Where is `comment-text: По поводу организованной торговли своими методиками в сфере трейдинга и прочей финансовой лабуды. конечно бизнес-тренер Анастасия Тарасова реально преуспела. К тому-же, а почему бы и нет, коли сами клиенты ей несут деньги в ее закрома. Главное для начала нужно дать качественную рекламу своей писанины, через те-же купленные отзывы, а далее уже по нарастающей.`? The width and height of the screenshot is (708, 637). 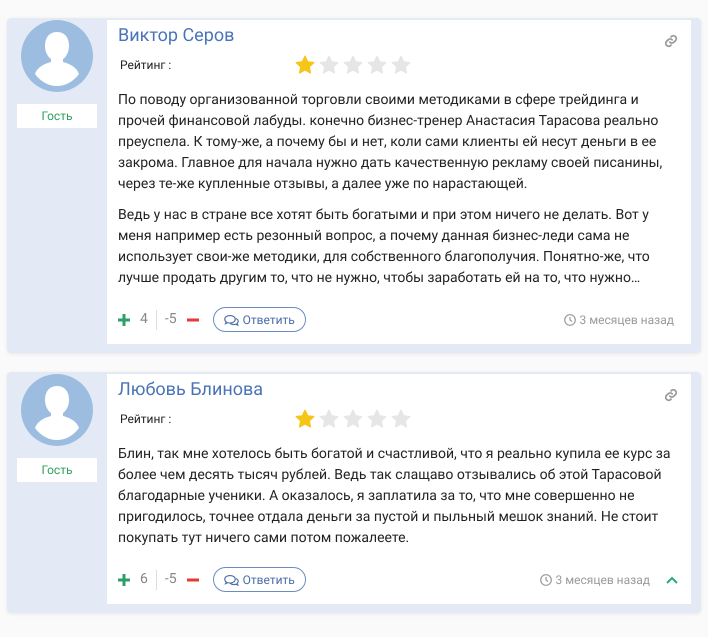
comment-text: По поводу организованной торговли своими методиками в сфере трейдинга и прочей финансовой лабуды. конечно бизнес-тренер Анастасия Тарасова реально преуспела. К тому-же, а почему бы и нет, коли сами клиенты ей несут деньги в ее закрома. Главное для начала нужно дать качественную рекламу своей писанины, через те-же купленные отзывы, а далее уже по нарастающей. is located at coordinates (391, 142).